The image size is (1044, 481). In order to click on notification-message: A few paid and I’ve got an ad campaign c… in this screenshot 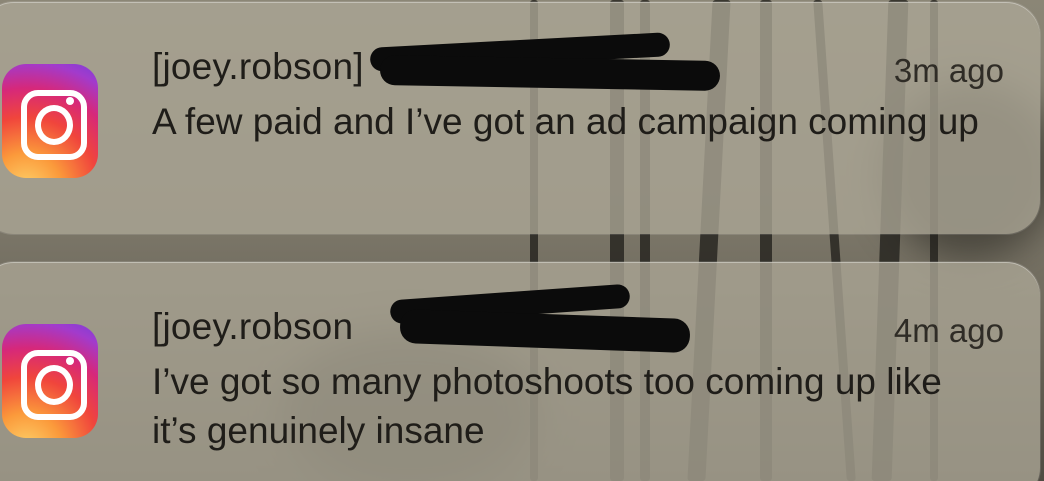, I will do `click(565, 121)`.